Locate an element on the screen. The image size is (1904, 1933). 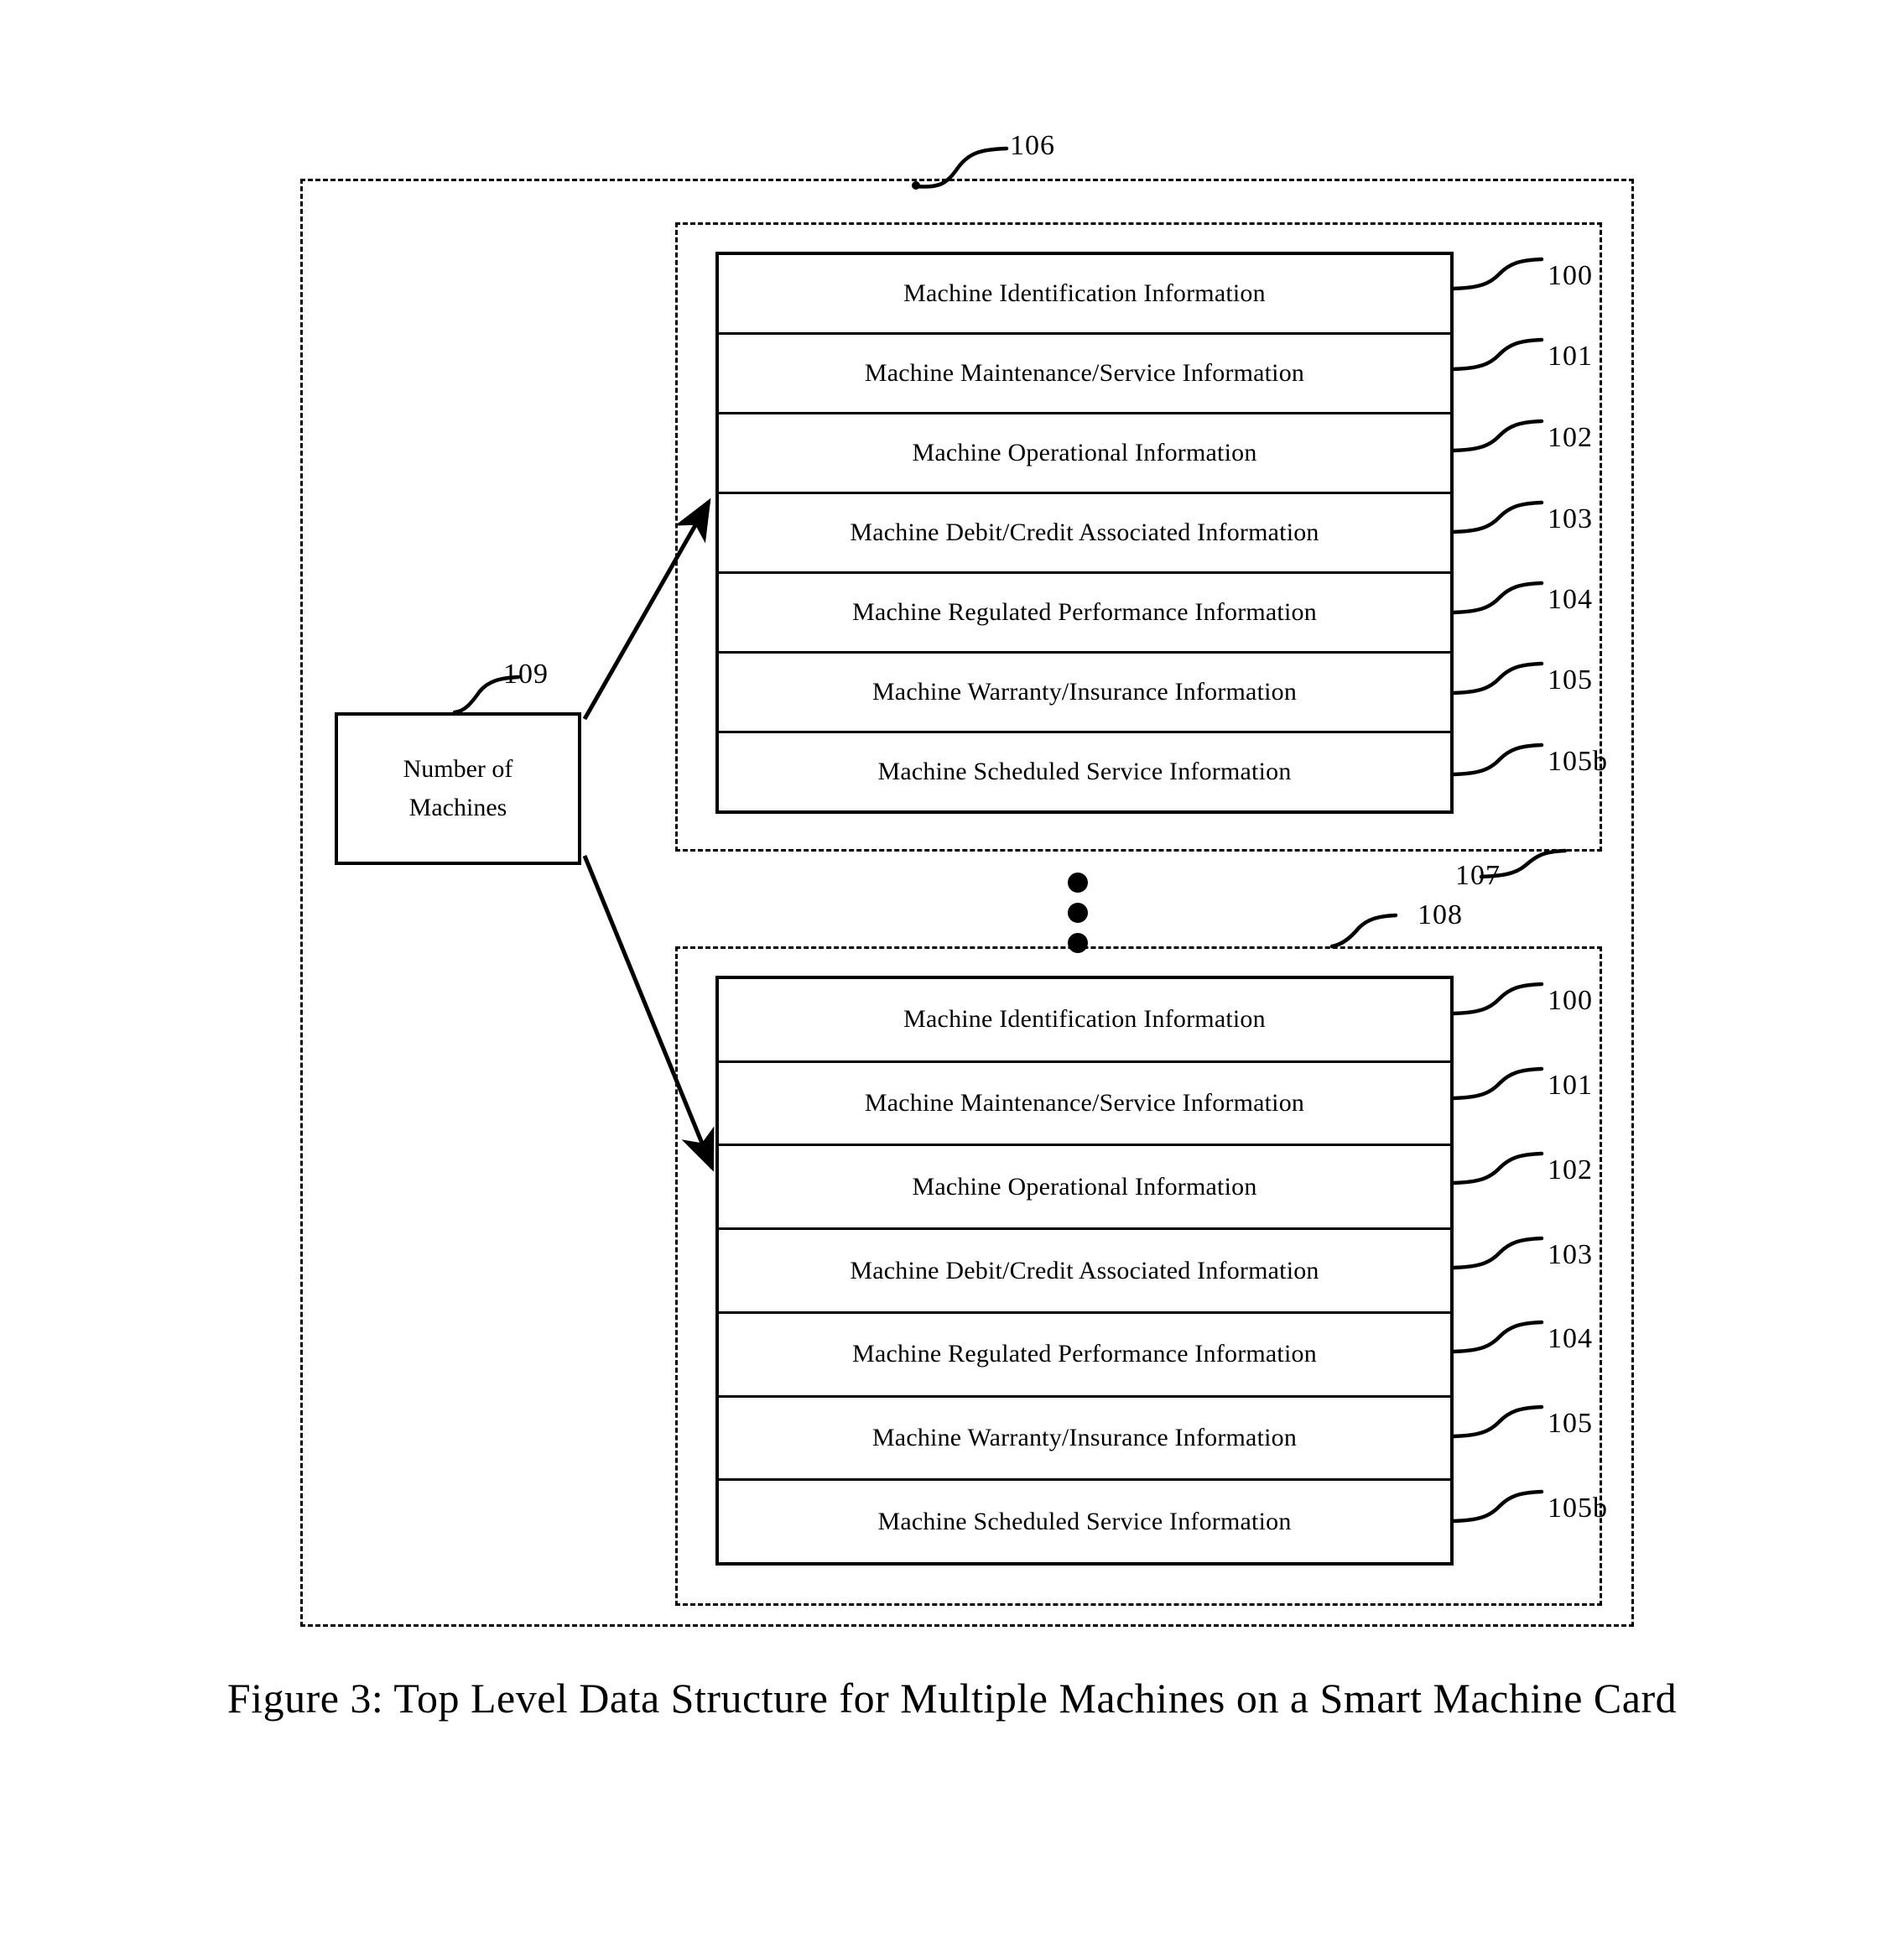
ref-numeral-row-bottom-6: 105b is located at coordinates (1578, 1508).